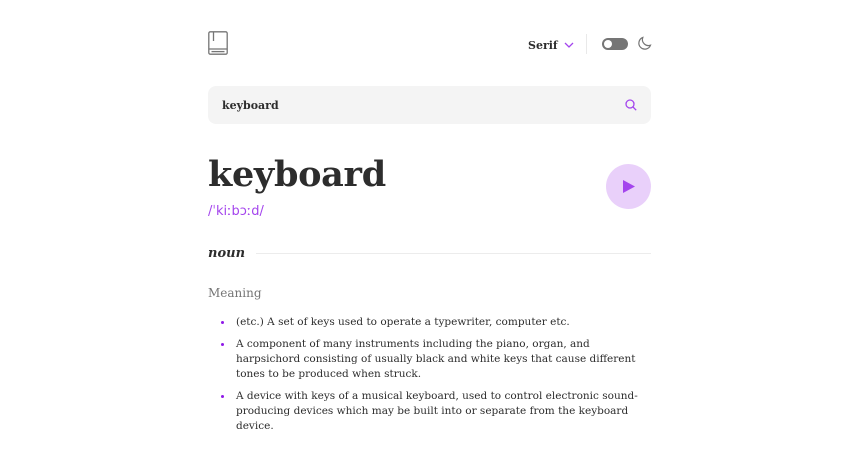 The width and height of the screenshot is (866, 450). I want to click on divider, so click(453, 253).